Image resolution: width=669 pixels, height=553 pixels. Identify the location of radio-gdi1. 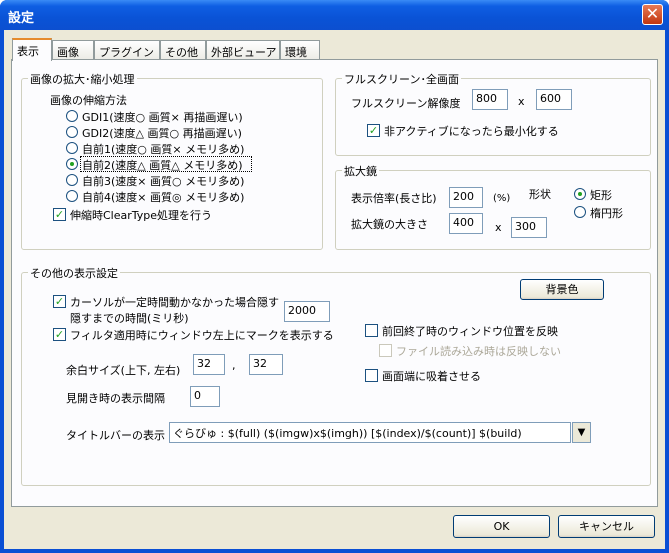
(72, 116).